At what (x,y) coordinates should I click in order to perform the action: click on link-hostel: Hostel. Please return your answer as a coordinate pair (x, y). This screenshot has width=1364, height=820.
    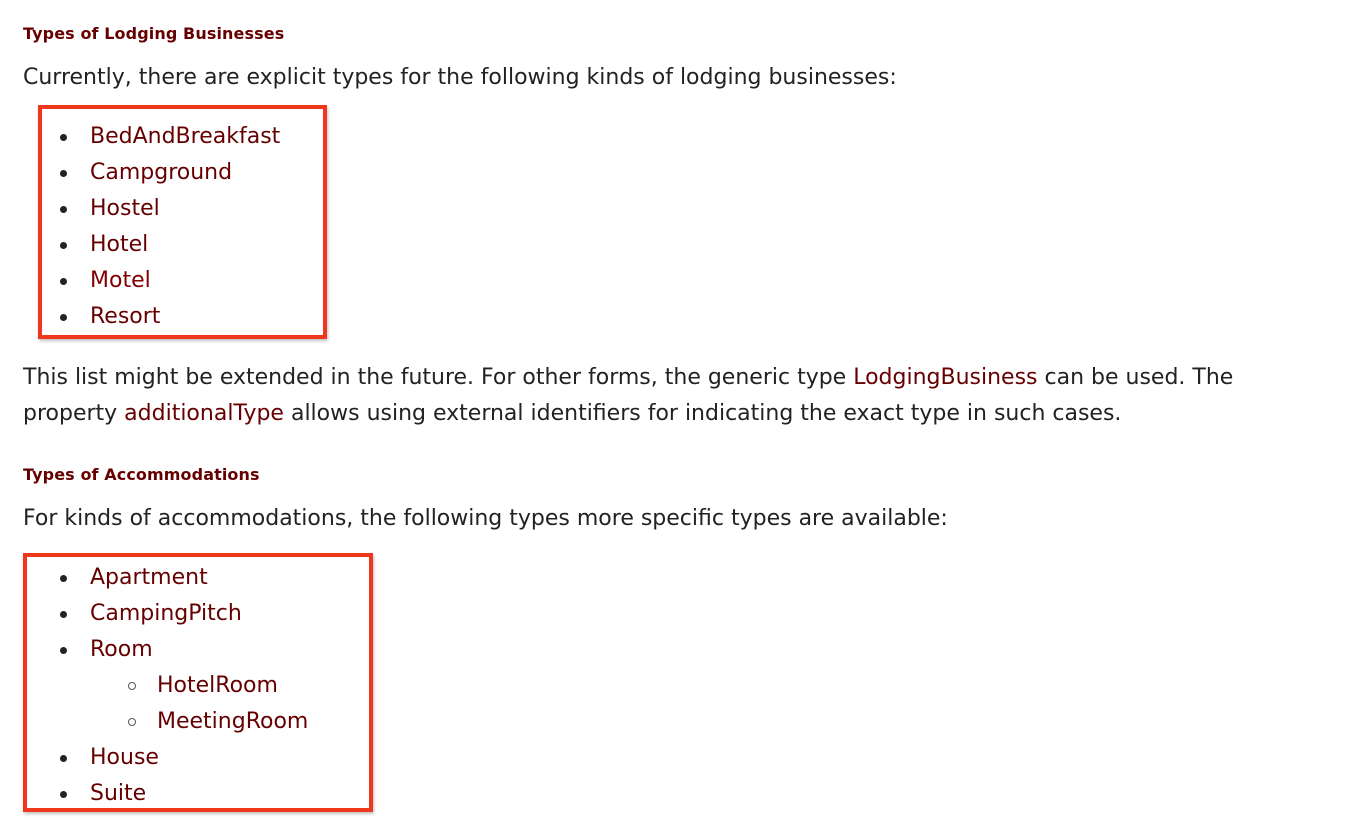
    Looking at the image, I should click on (125, 208).